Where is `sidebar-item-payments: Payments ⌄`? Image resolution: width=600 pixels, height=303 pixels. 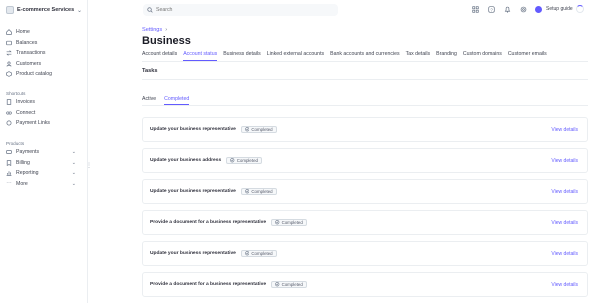 sidebar-item-payments: Payments ⌄ is located at coordinates (44, 152).